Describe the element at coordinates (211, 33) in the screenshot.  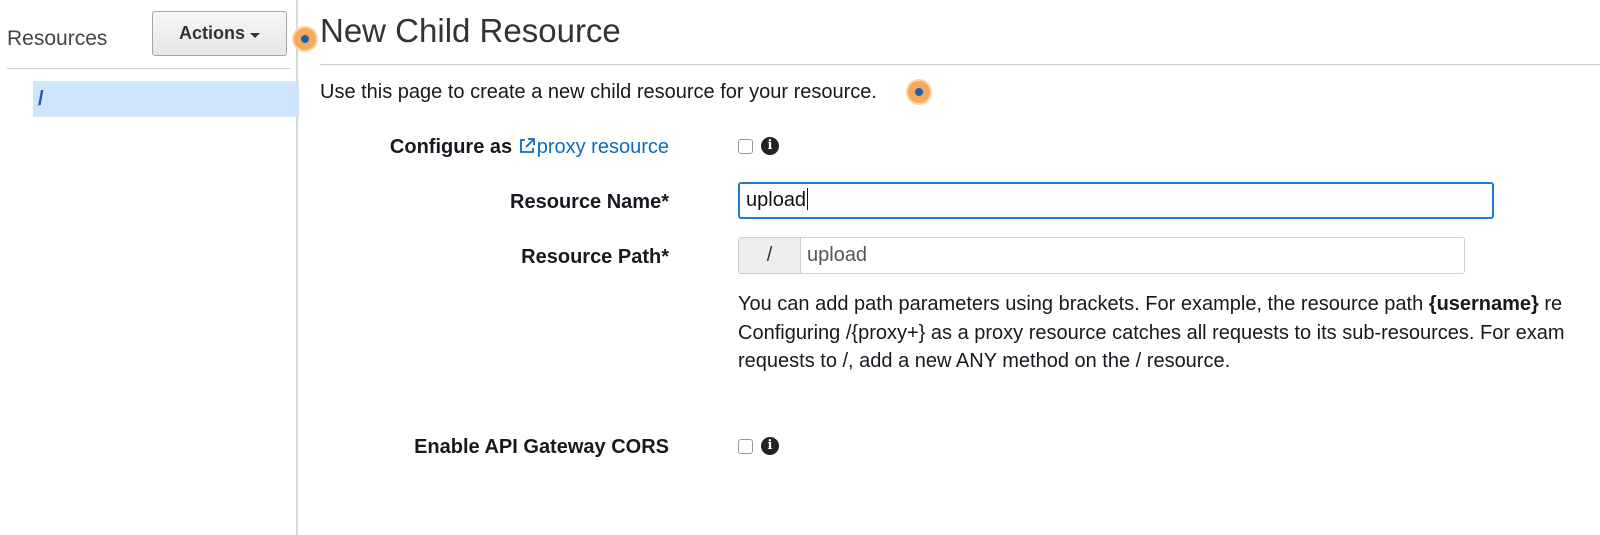
I see `actions-button-label: Actions` at that location.